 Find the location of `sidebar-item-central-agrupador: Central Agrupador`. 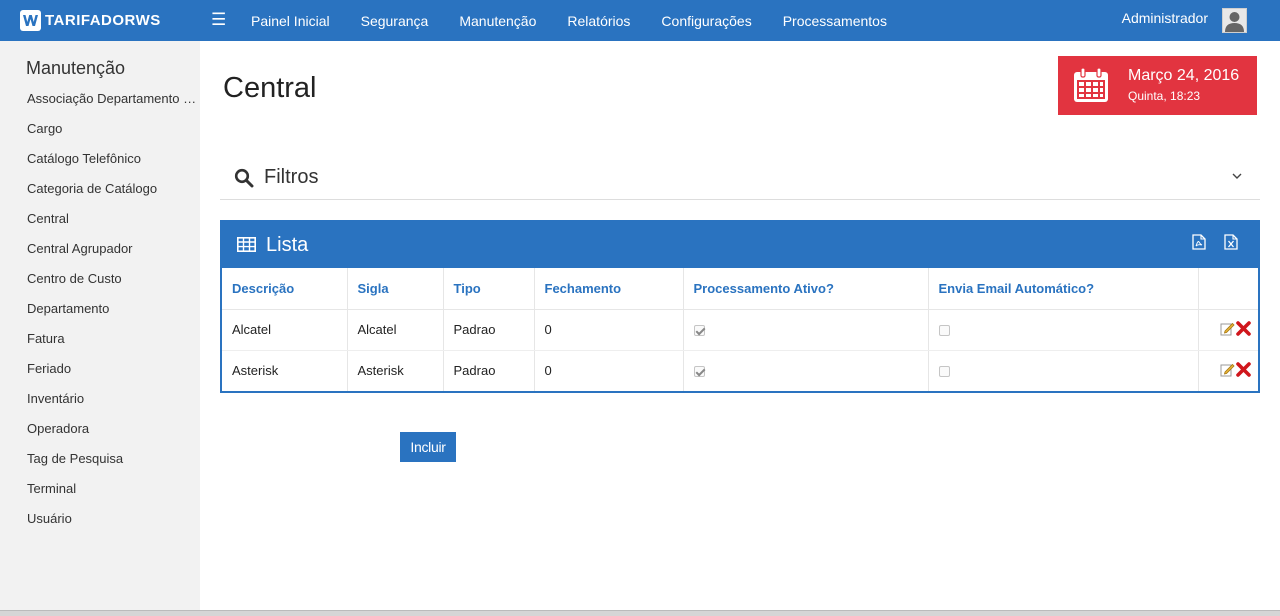

sidebar-item-central-agrupador: Central Agrupador is located at coordinates (112, 254).